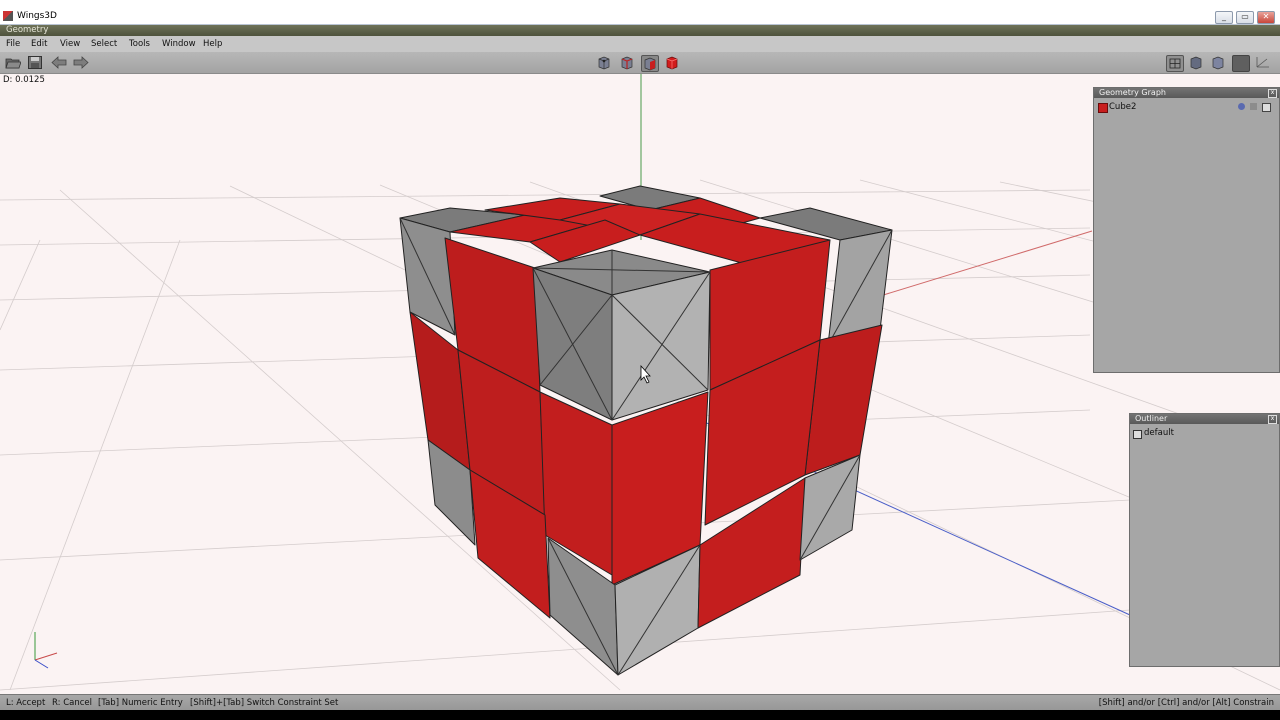 The height and width of the screenshot is (720, 1280). What do you see at coordinates (13, 62) in the screenshot?
I see `open-file-icon` at bounding box center [13, 62].